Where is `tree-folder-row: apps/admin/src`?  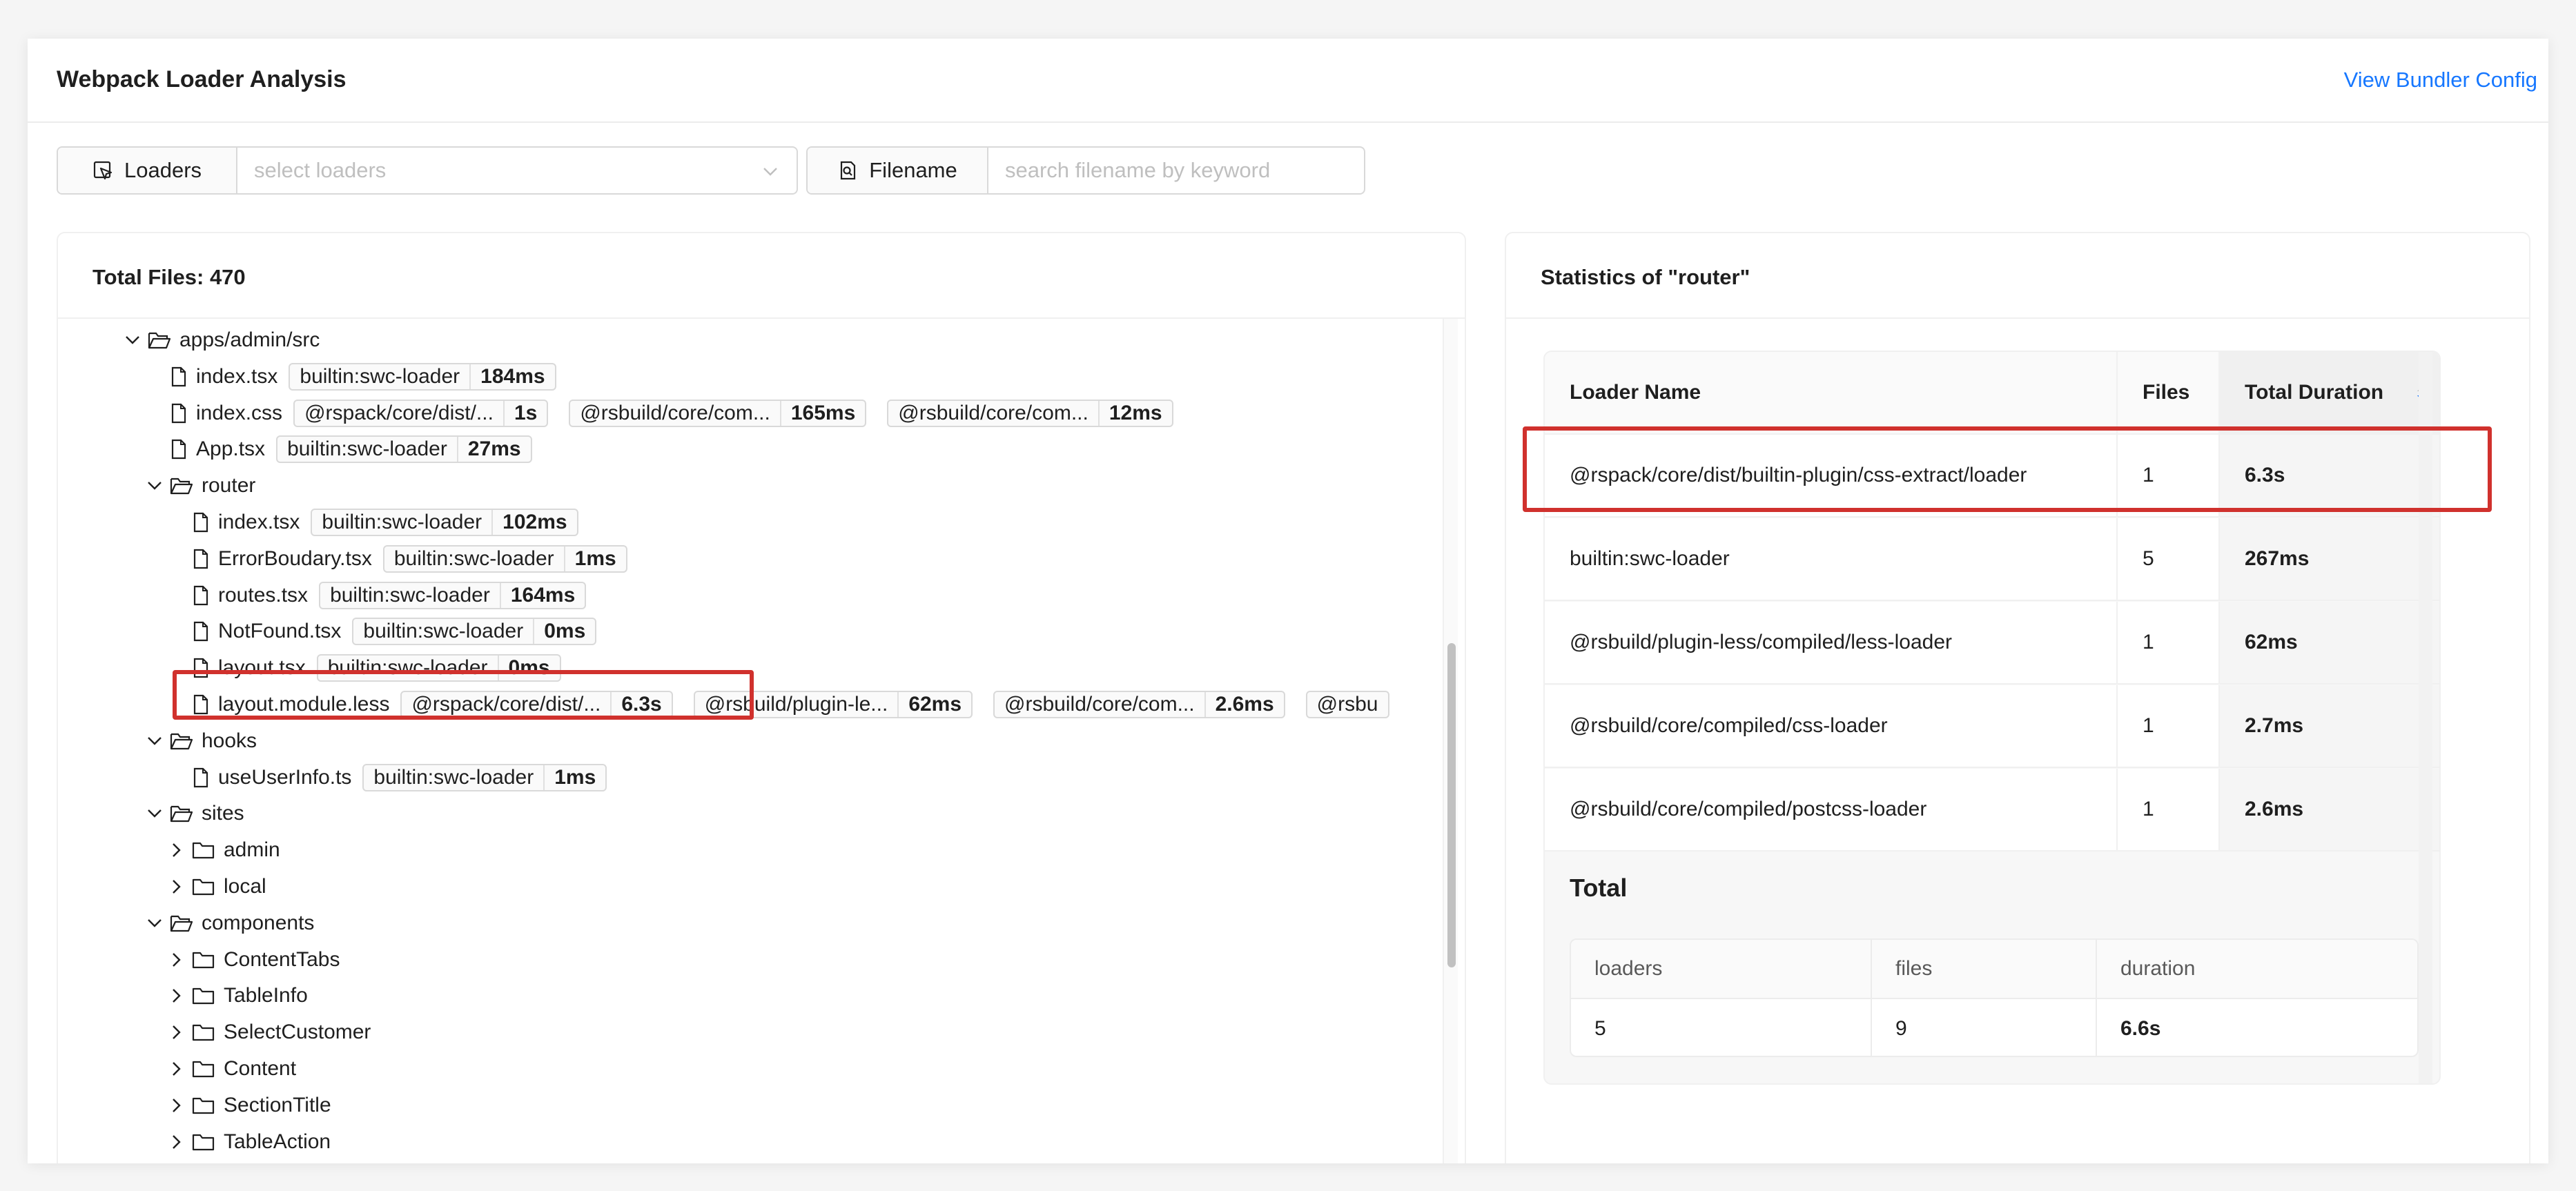 tree-folder-row: apps/admin/src is located at coordinates (239, 340).